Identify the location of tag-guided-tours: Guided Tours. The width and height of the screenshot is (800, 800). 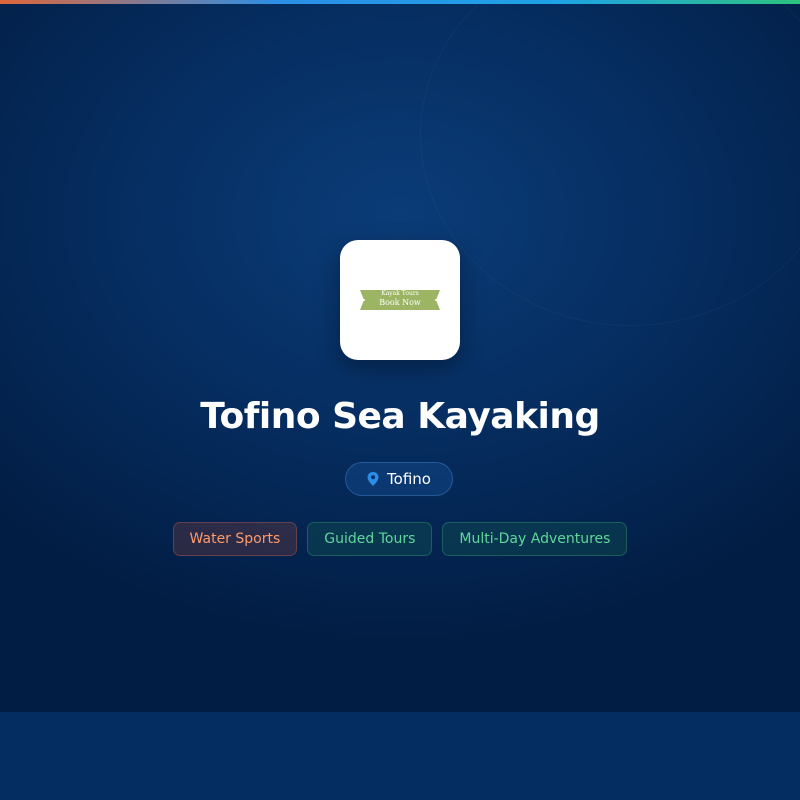
(370, 539).